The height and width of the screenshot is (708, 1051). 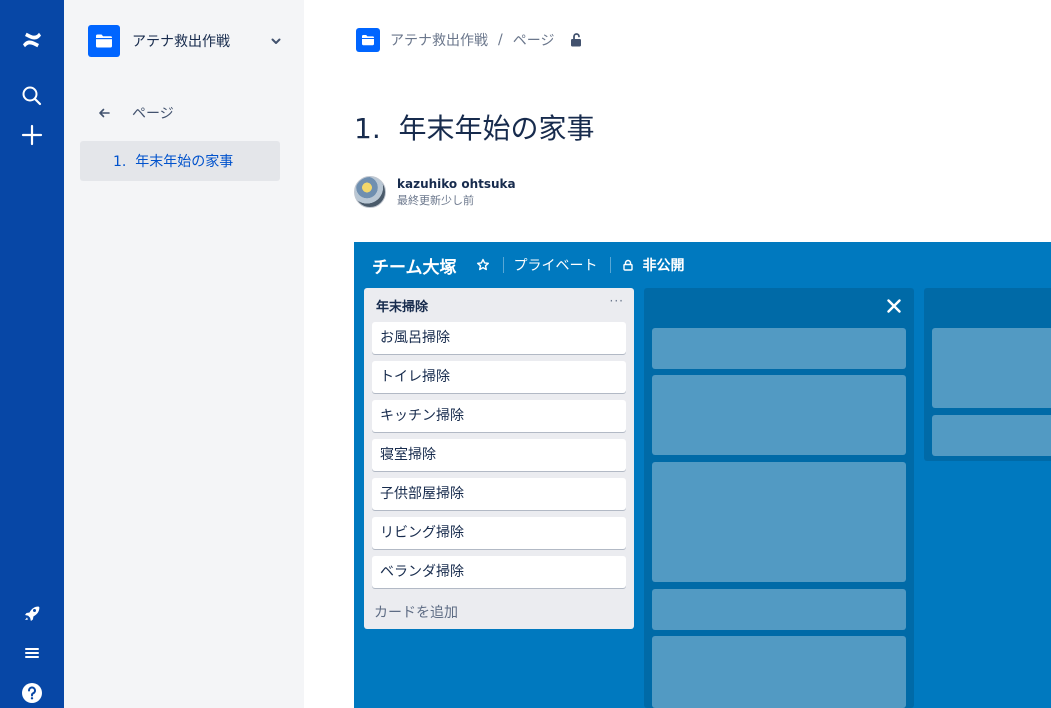 I want to click on avatar, so click(x=370, y=192).